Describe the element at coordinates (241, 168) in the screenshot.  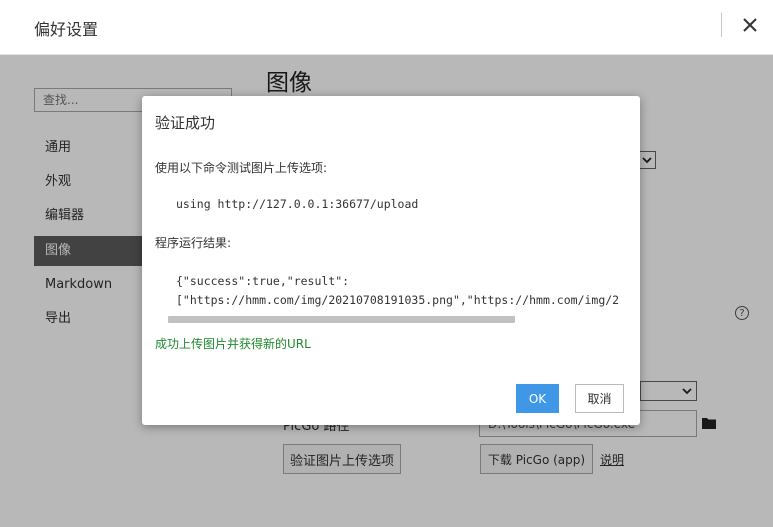
I see `dialog-intro-text: 使用以下命令测试图片上传选项:` at that location.